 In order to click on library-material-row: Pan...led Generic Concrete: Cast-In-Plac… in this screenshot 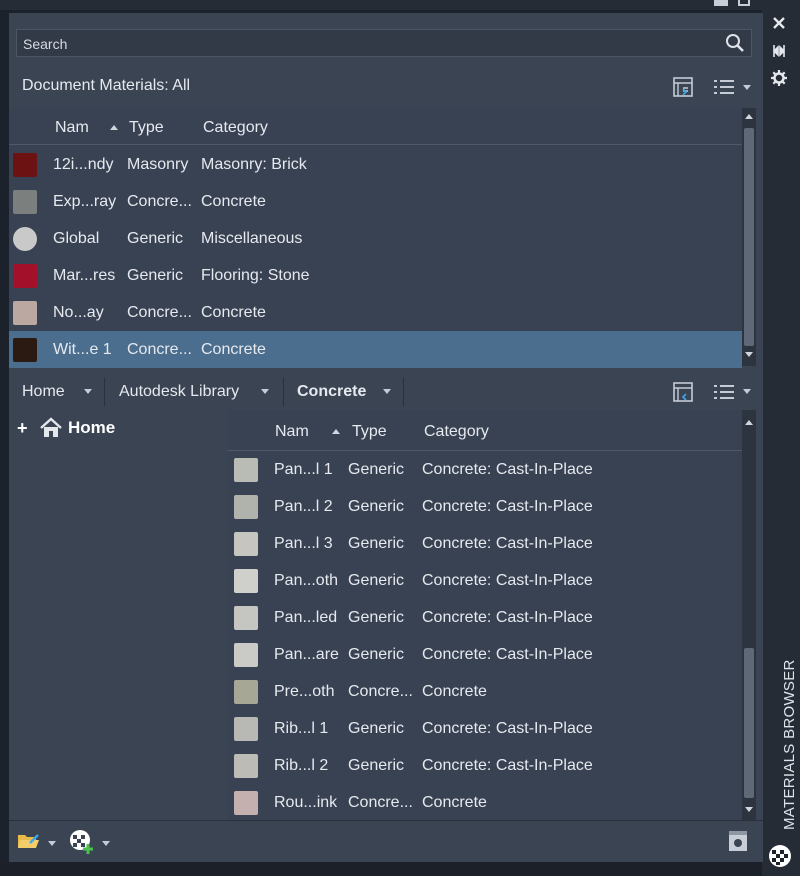, I will do `click(485, 617)`.